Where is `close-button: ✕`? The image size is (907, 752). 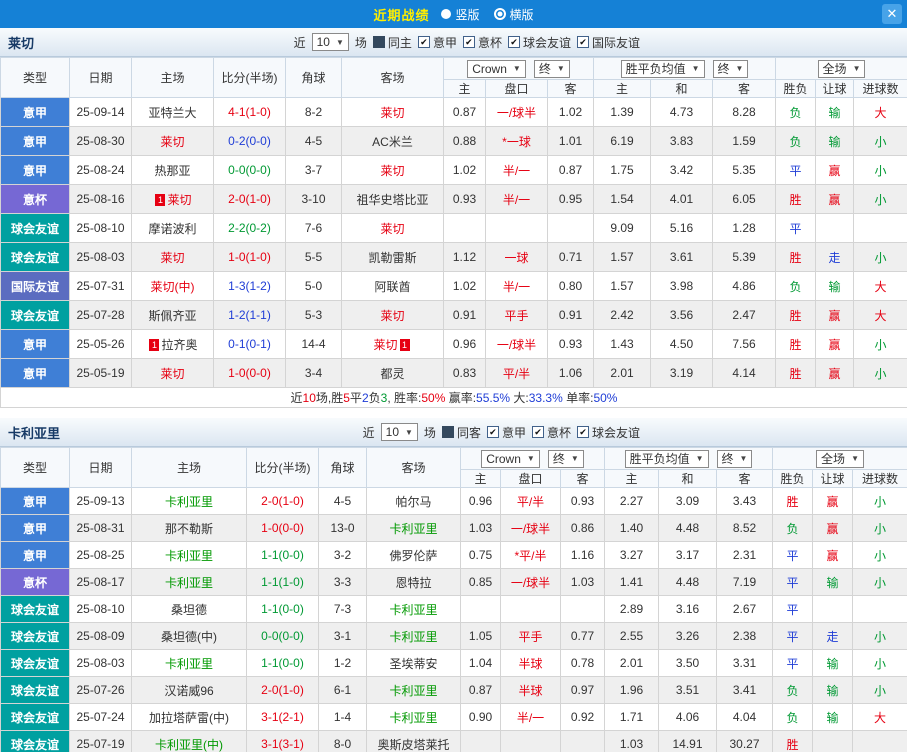 close-button: ✕ is located at coordinates (892, 14).